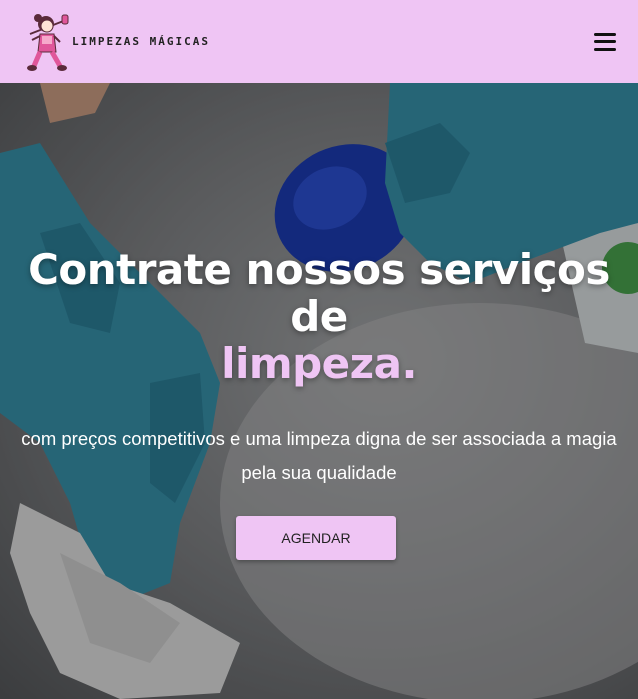  I want to click on brand-logo-link: LIMPEZAS MÁGICAS, so click(118, 42).